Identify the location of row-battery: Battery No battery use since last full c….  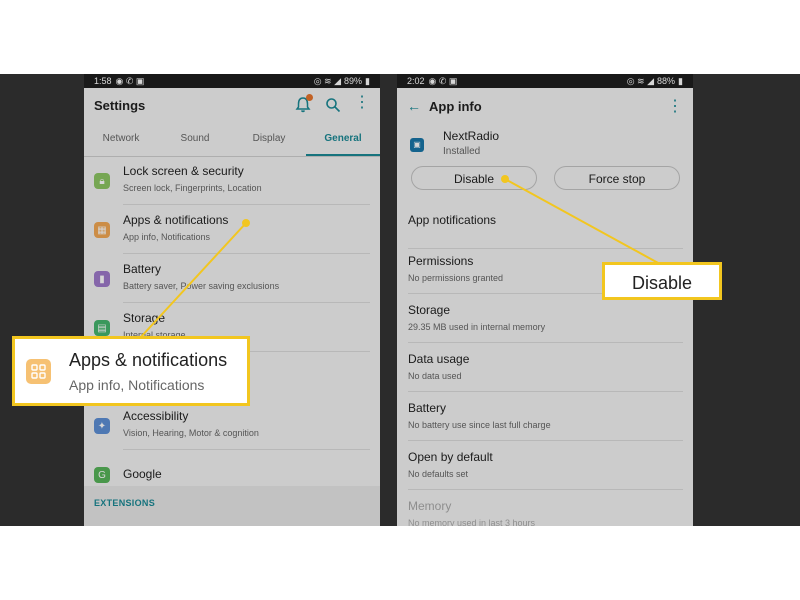
(545, 416).